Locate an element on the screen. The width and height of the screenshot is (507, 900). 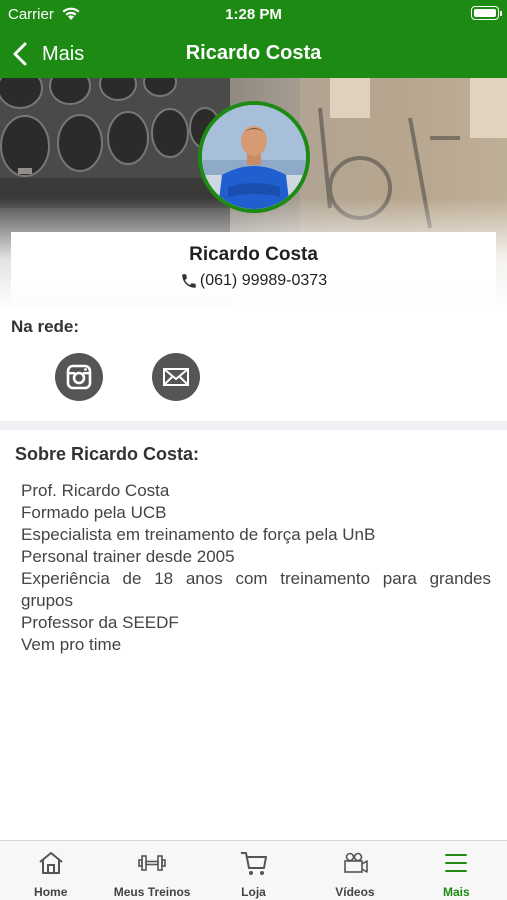
tab-loja: Loja is located at coordinates (253, 870).